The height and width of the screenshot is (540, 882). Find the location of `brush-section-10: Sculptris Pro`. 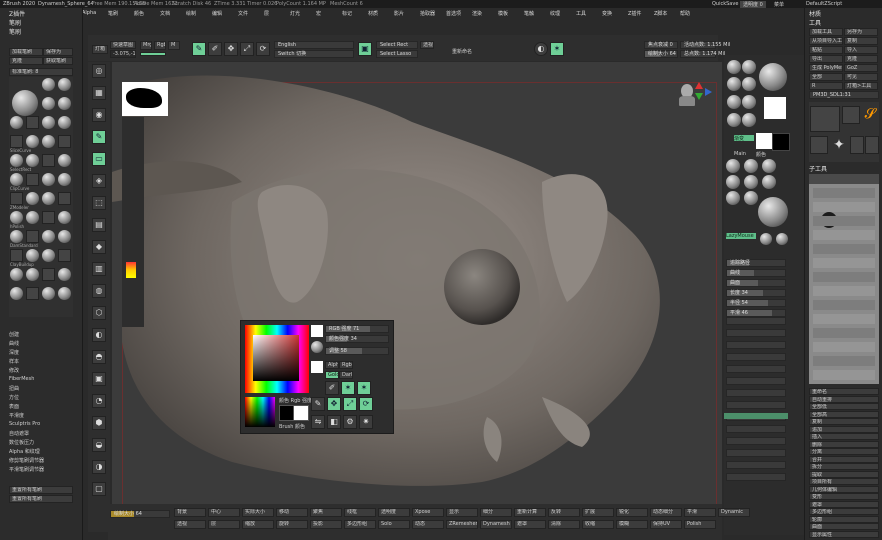

brush-section-10: Sculptris Pro is located at coordinates (24, 424).